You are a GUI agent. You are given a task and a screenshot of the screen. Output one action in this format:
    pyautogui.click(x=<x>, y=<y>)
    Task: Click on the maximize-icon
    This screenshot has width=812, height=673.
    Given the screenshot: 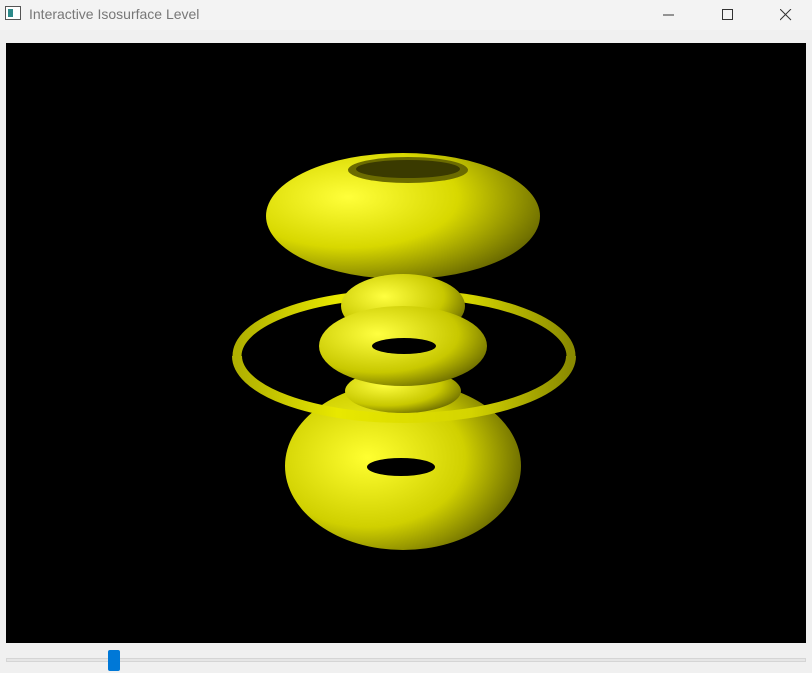 What is the action you would take?
    pyautogui.click(x=727, y=14)
    